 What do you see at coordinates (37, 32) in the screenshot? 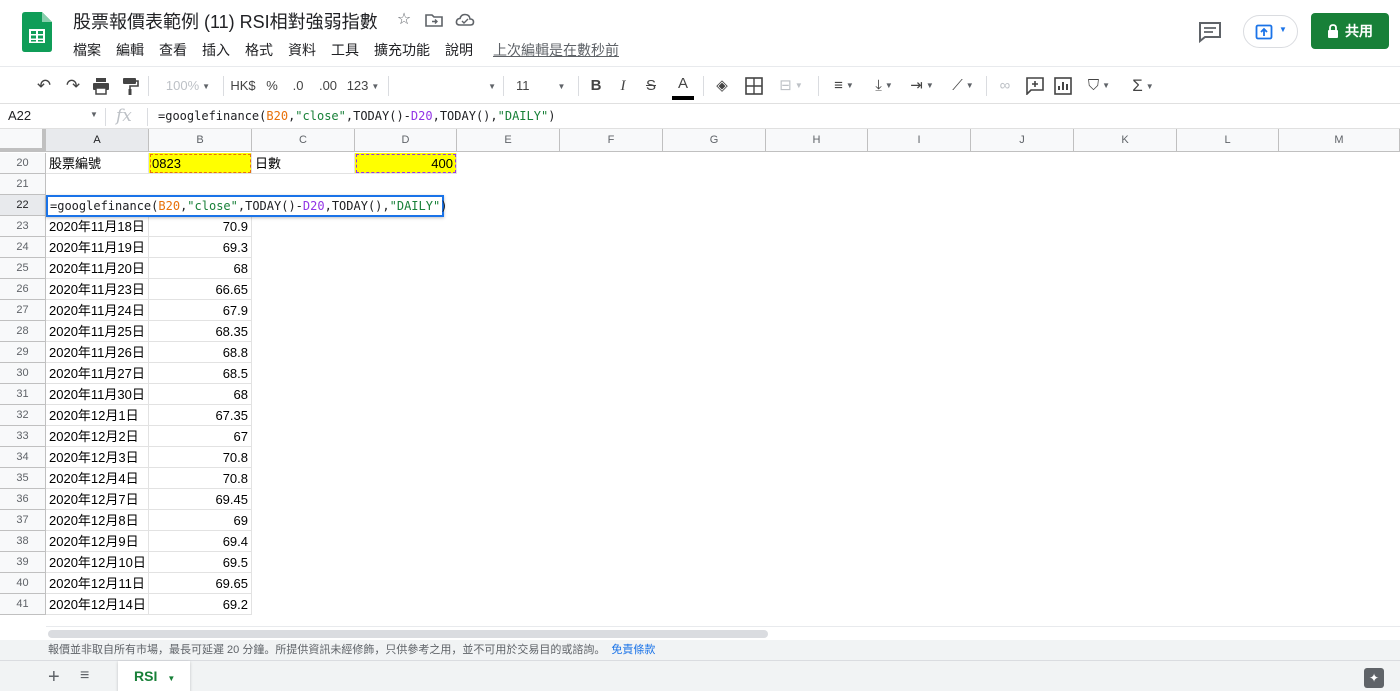
I see `sheets-logo-icon` at bounding box center [37, 32].